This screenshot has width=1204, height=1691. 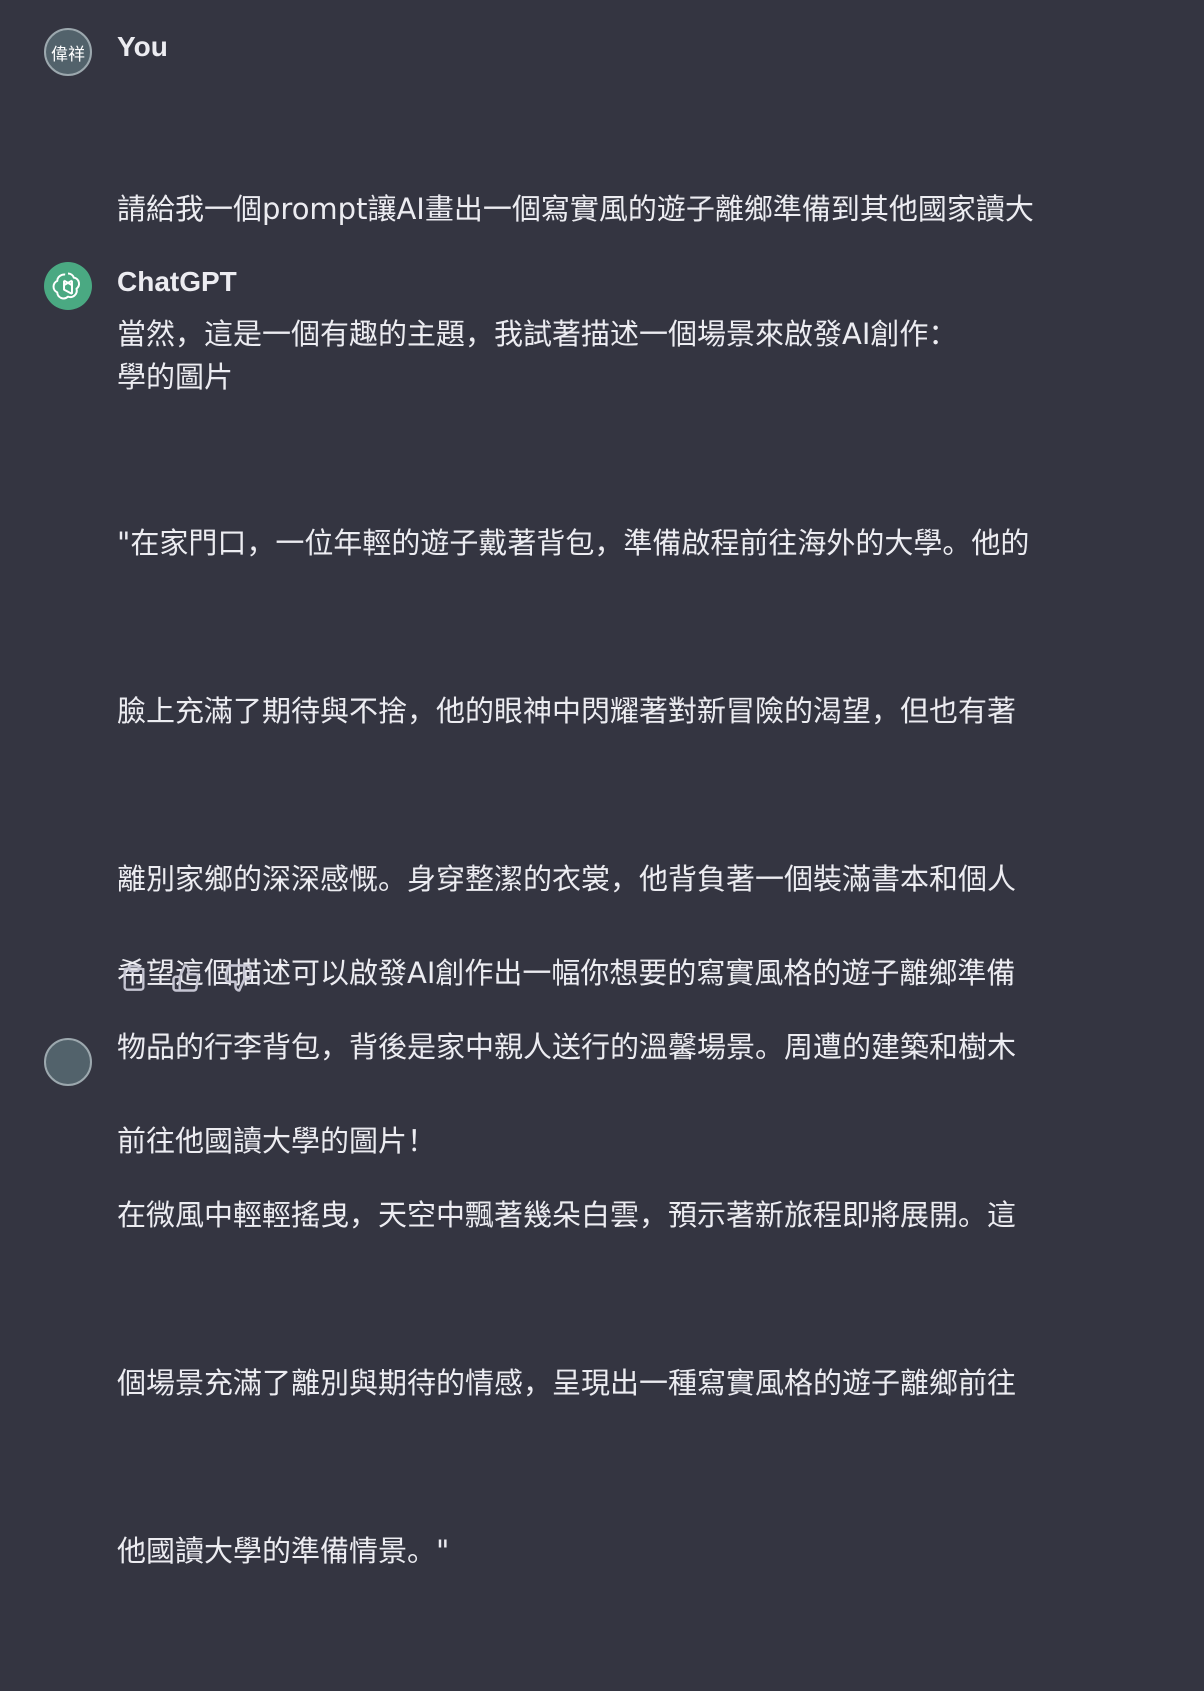 What do you see at coordinates (68, 286) in the screenshot?
I see `chatgpt-logo-icon` at bounding box center [68, 286].